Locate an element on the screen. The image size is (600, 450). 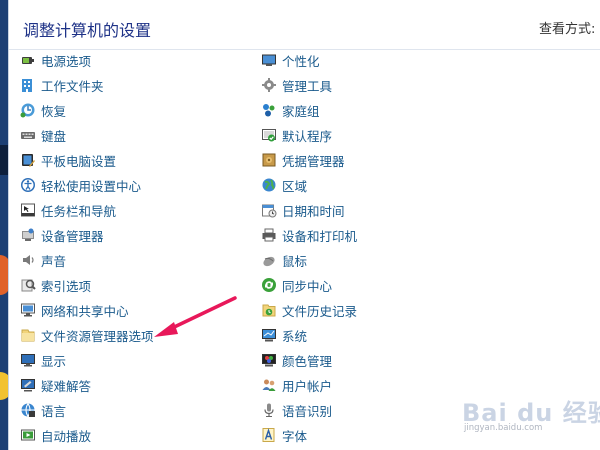
settings-item-label: 显示 is located at coordinates (54, 361).